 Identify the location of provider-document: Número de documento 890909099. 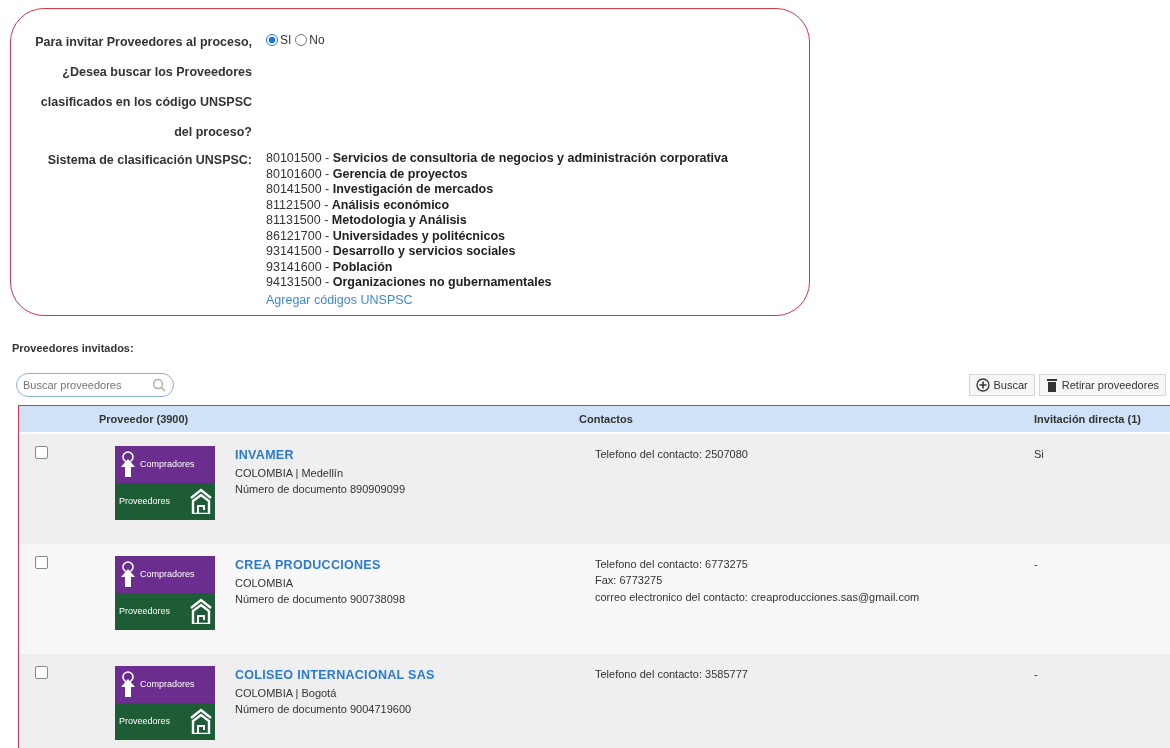
(320, 489).